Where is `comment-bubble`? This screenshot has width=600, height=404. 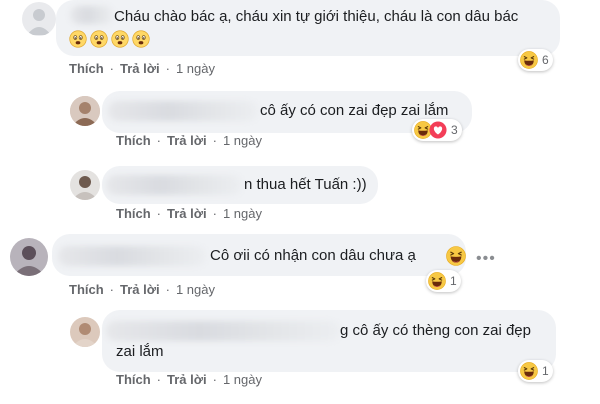 comment-bubble is located at coordinates (329, 341).